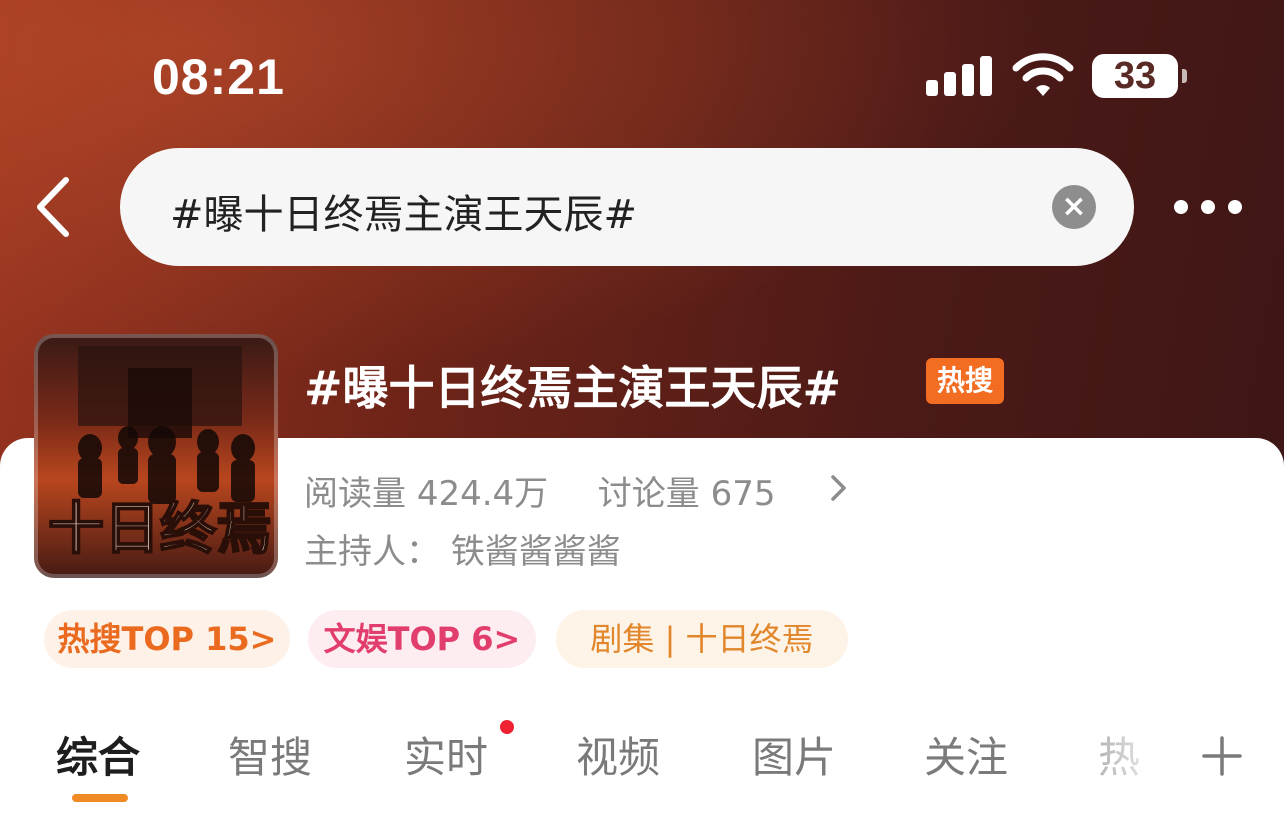 Image resolution: width=1284 pixels, height=813 pixels. I want to click on add-tab-icon, so click(1222, 756).